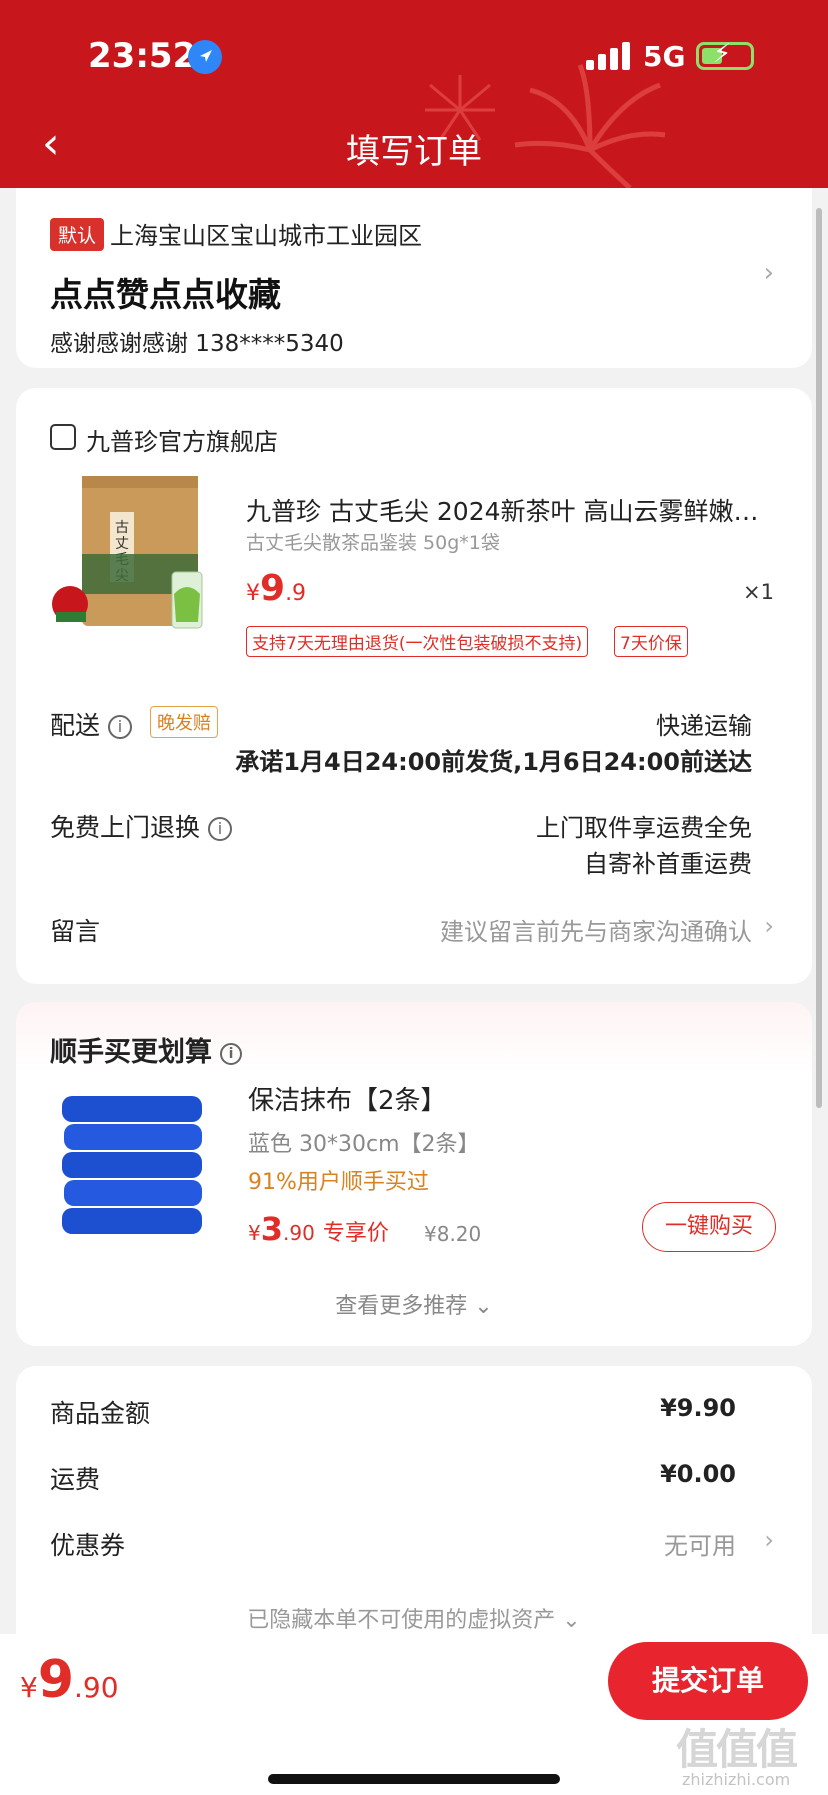  I want to click on delivery-promise: 承诺1月4日24:00前发货,1月6日24:00前送达, so click(493, 762).